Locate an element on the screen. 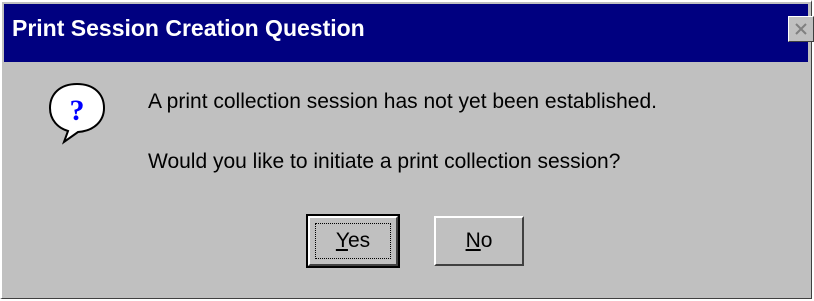 Image resolution: width=814 pixels, height=301 pixels. close-button is located at coordinates (801, 29).